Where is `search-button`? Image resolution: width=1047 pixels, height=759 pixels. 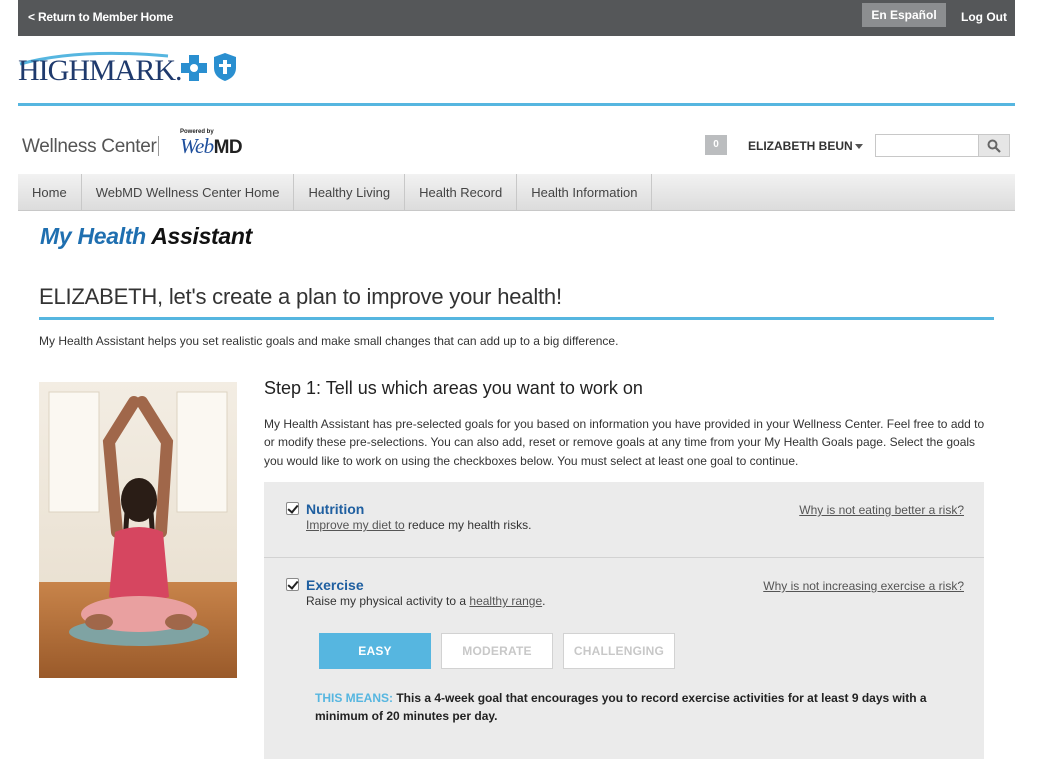
search-button is located at coordinates (994, 145).